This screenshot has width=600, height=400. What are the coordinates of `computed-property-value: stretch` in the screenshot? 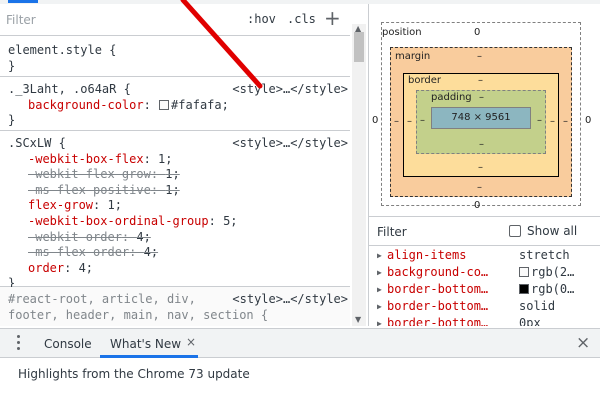 It's located at (544, 255).